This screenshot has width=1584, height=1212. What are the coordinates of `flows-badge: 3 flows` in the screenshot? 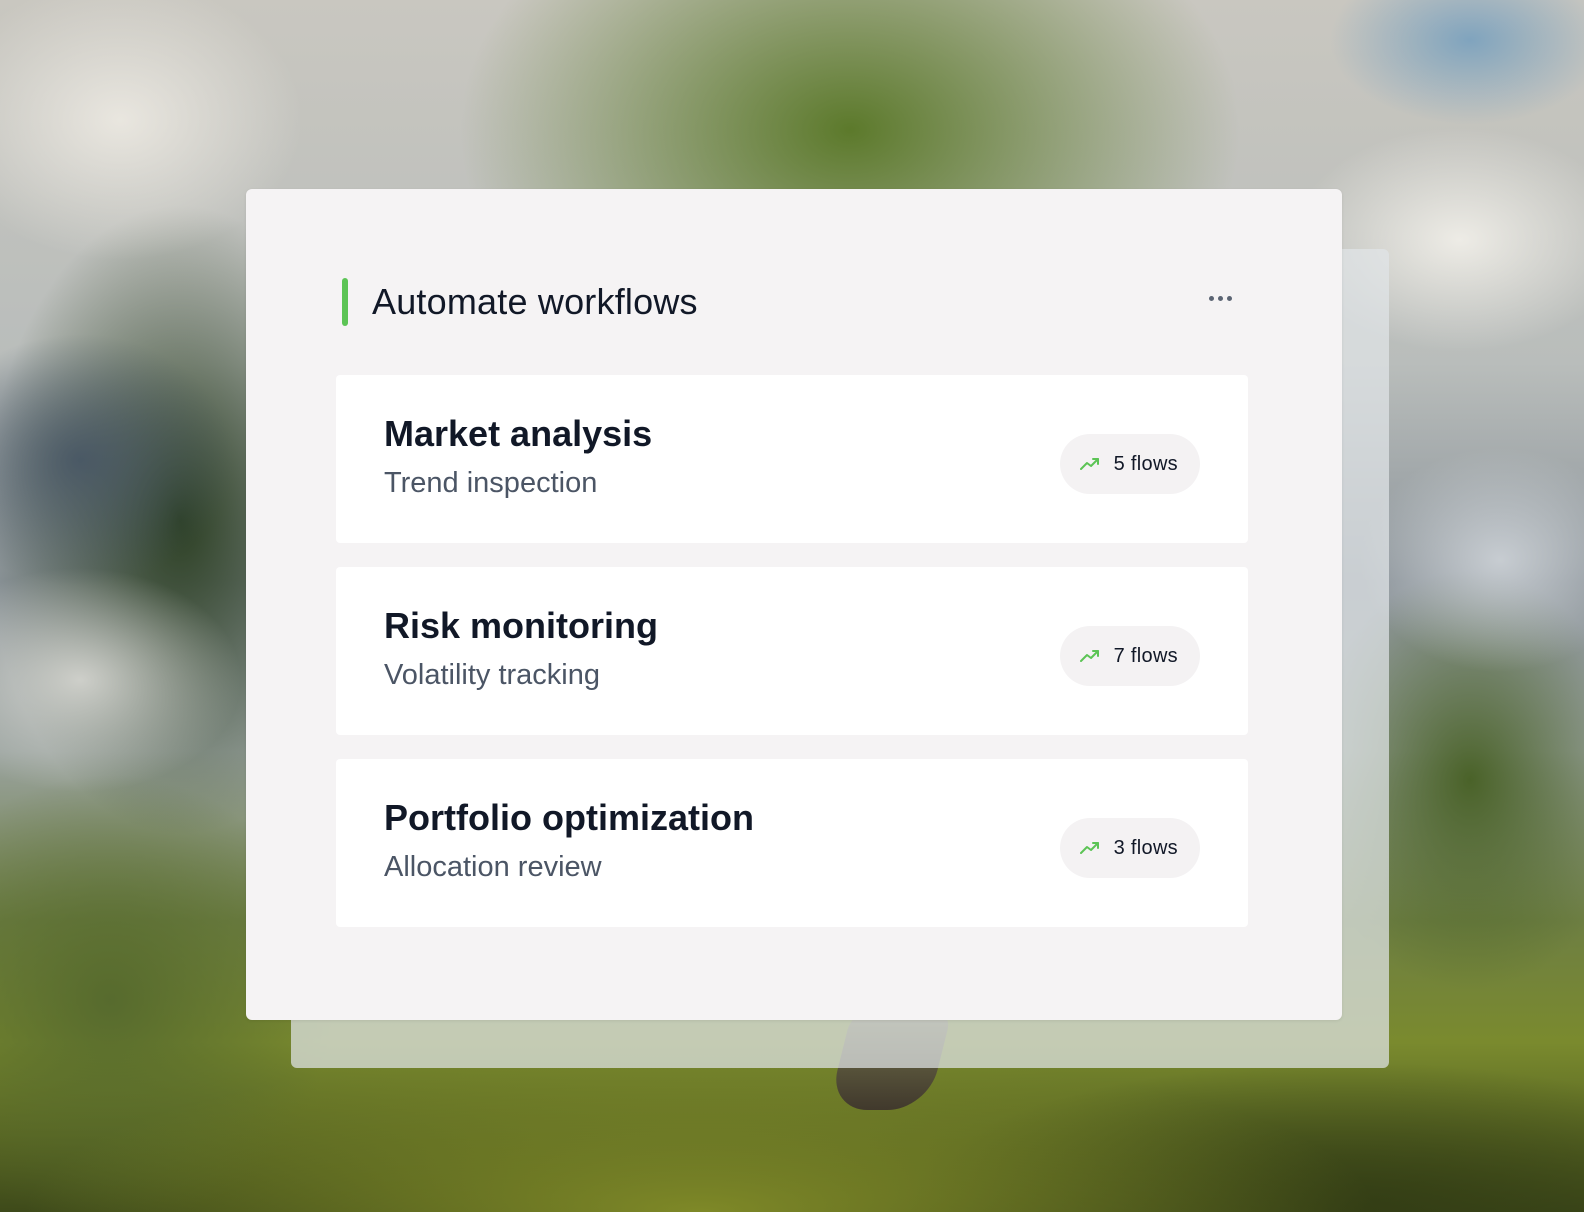 It's located at (1129, 848).